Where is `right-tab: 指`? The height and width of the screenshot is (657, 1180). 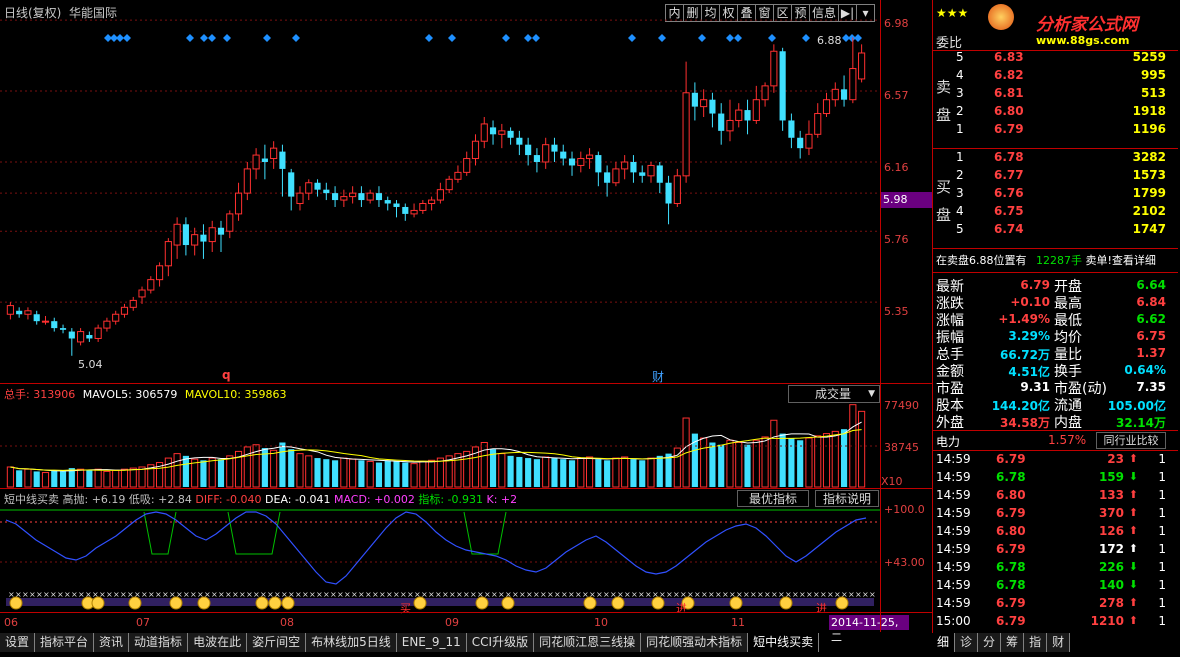
right-tab: 指 is located at coordinates (1036, 642).